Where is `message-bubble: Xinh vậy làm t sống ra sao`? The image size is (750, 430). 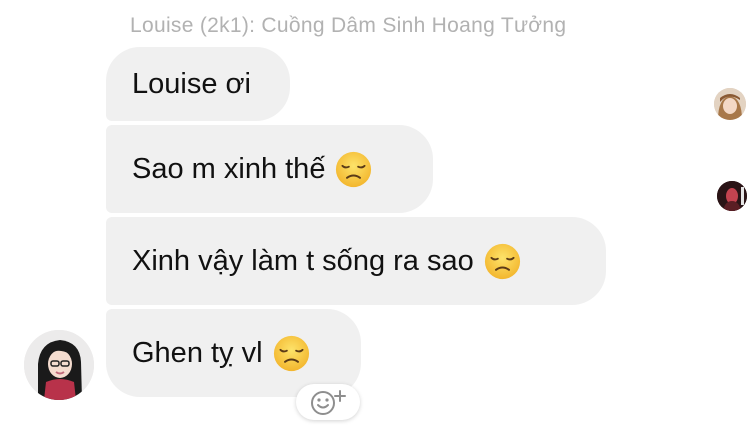
message-bubble: Xinh vậy làm t sống ra sao is located at coordinates (356, 261).